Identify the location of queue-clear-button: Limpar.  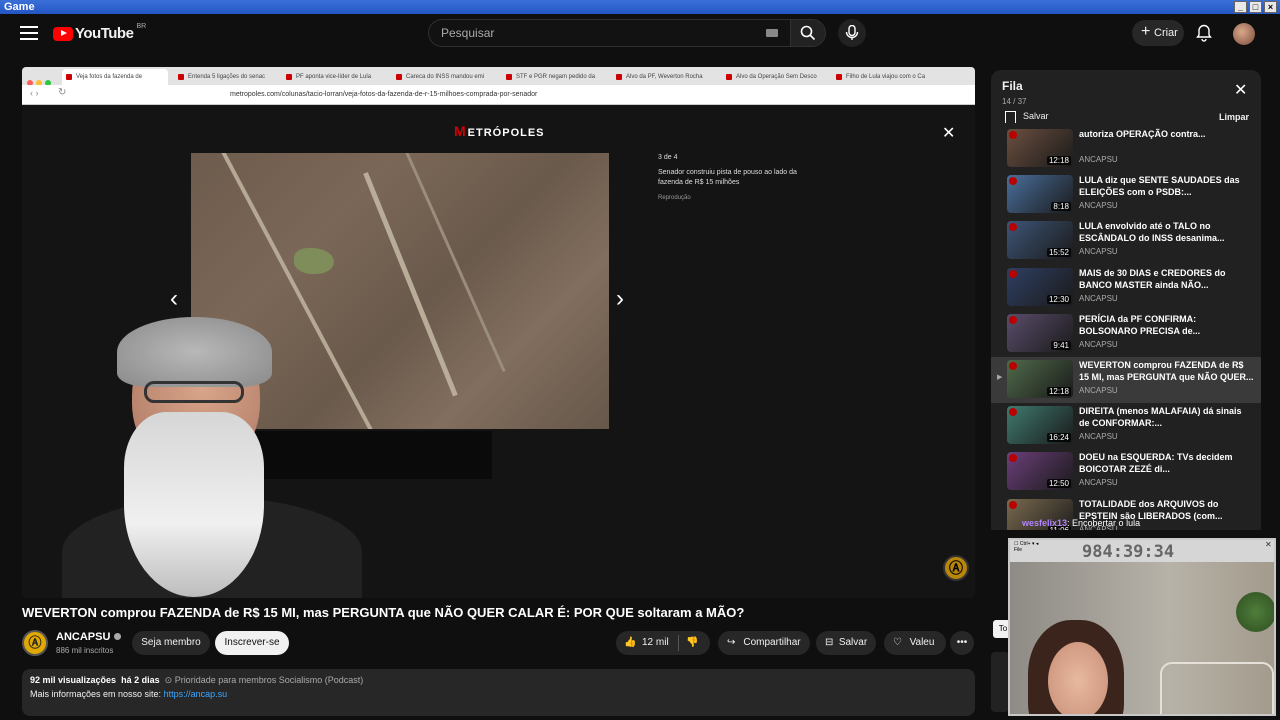
(1234, 117).